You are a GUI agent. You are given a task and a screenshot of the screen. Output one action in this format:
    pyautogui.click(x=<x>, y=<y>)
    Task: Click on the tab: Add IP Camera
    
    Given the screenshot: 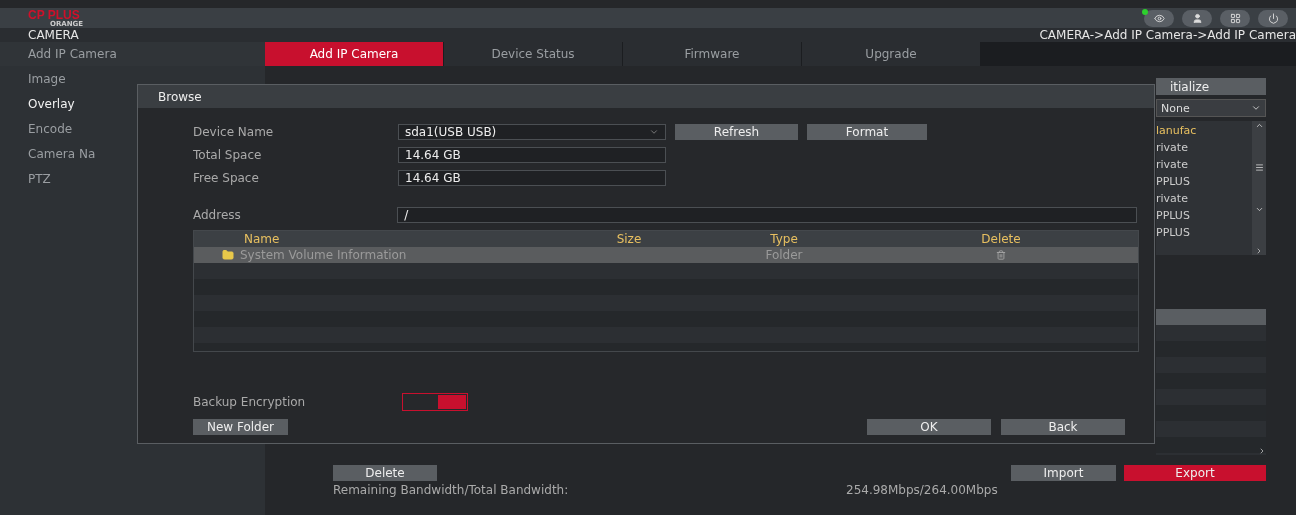 What is the action you would take?
    pyautogui.click(x=354, y=54)
    